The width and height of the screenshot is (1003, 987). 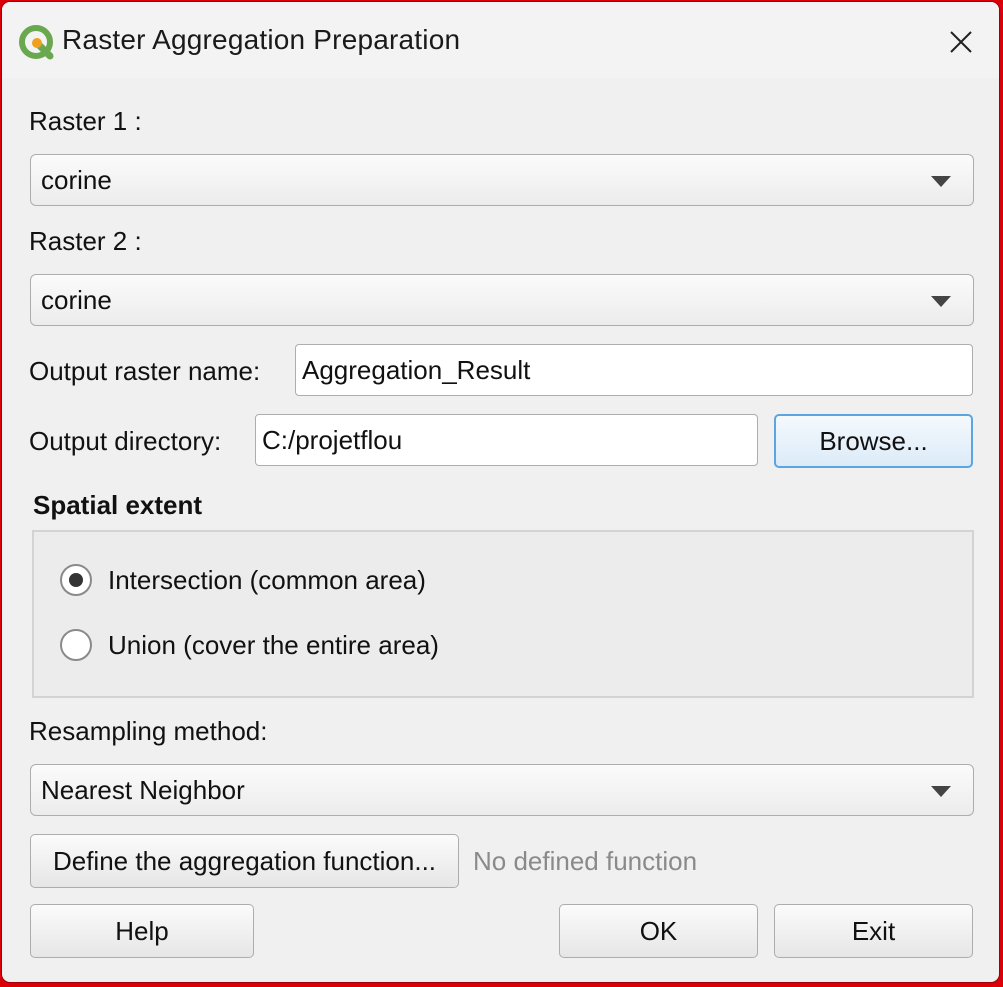 I want to click on output-name-label: Output raster name:, so click(x=145, y=371).